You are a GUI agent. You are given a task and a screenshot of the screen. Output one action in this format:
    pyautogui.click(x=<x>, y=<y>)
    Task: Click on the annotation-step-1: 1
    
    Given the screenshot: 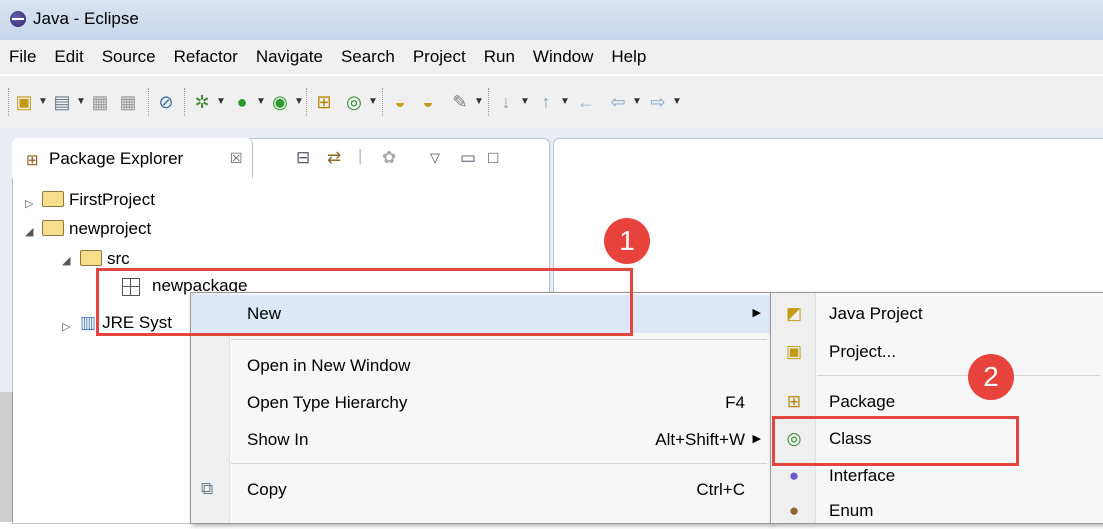 What is the action you would take?
    pyautogui.click(x=627, y=241)
    